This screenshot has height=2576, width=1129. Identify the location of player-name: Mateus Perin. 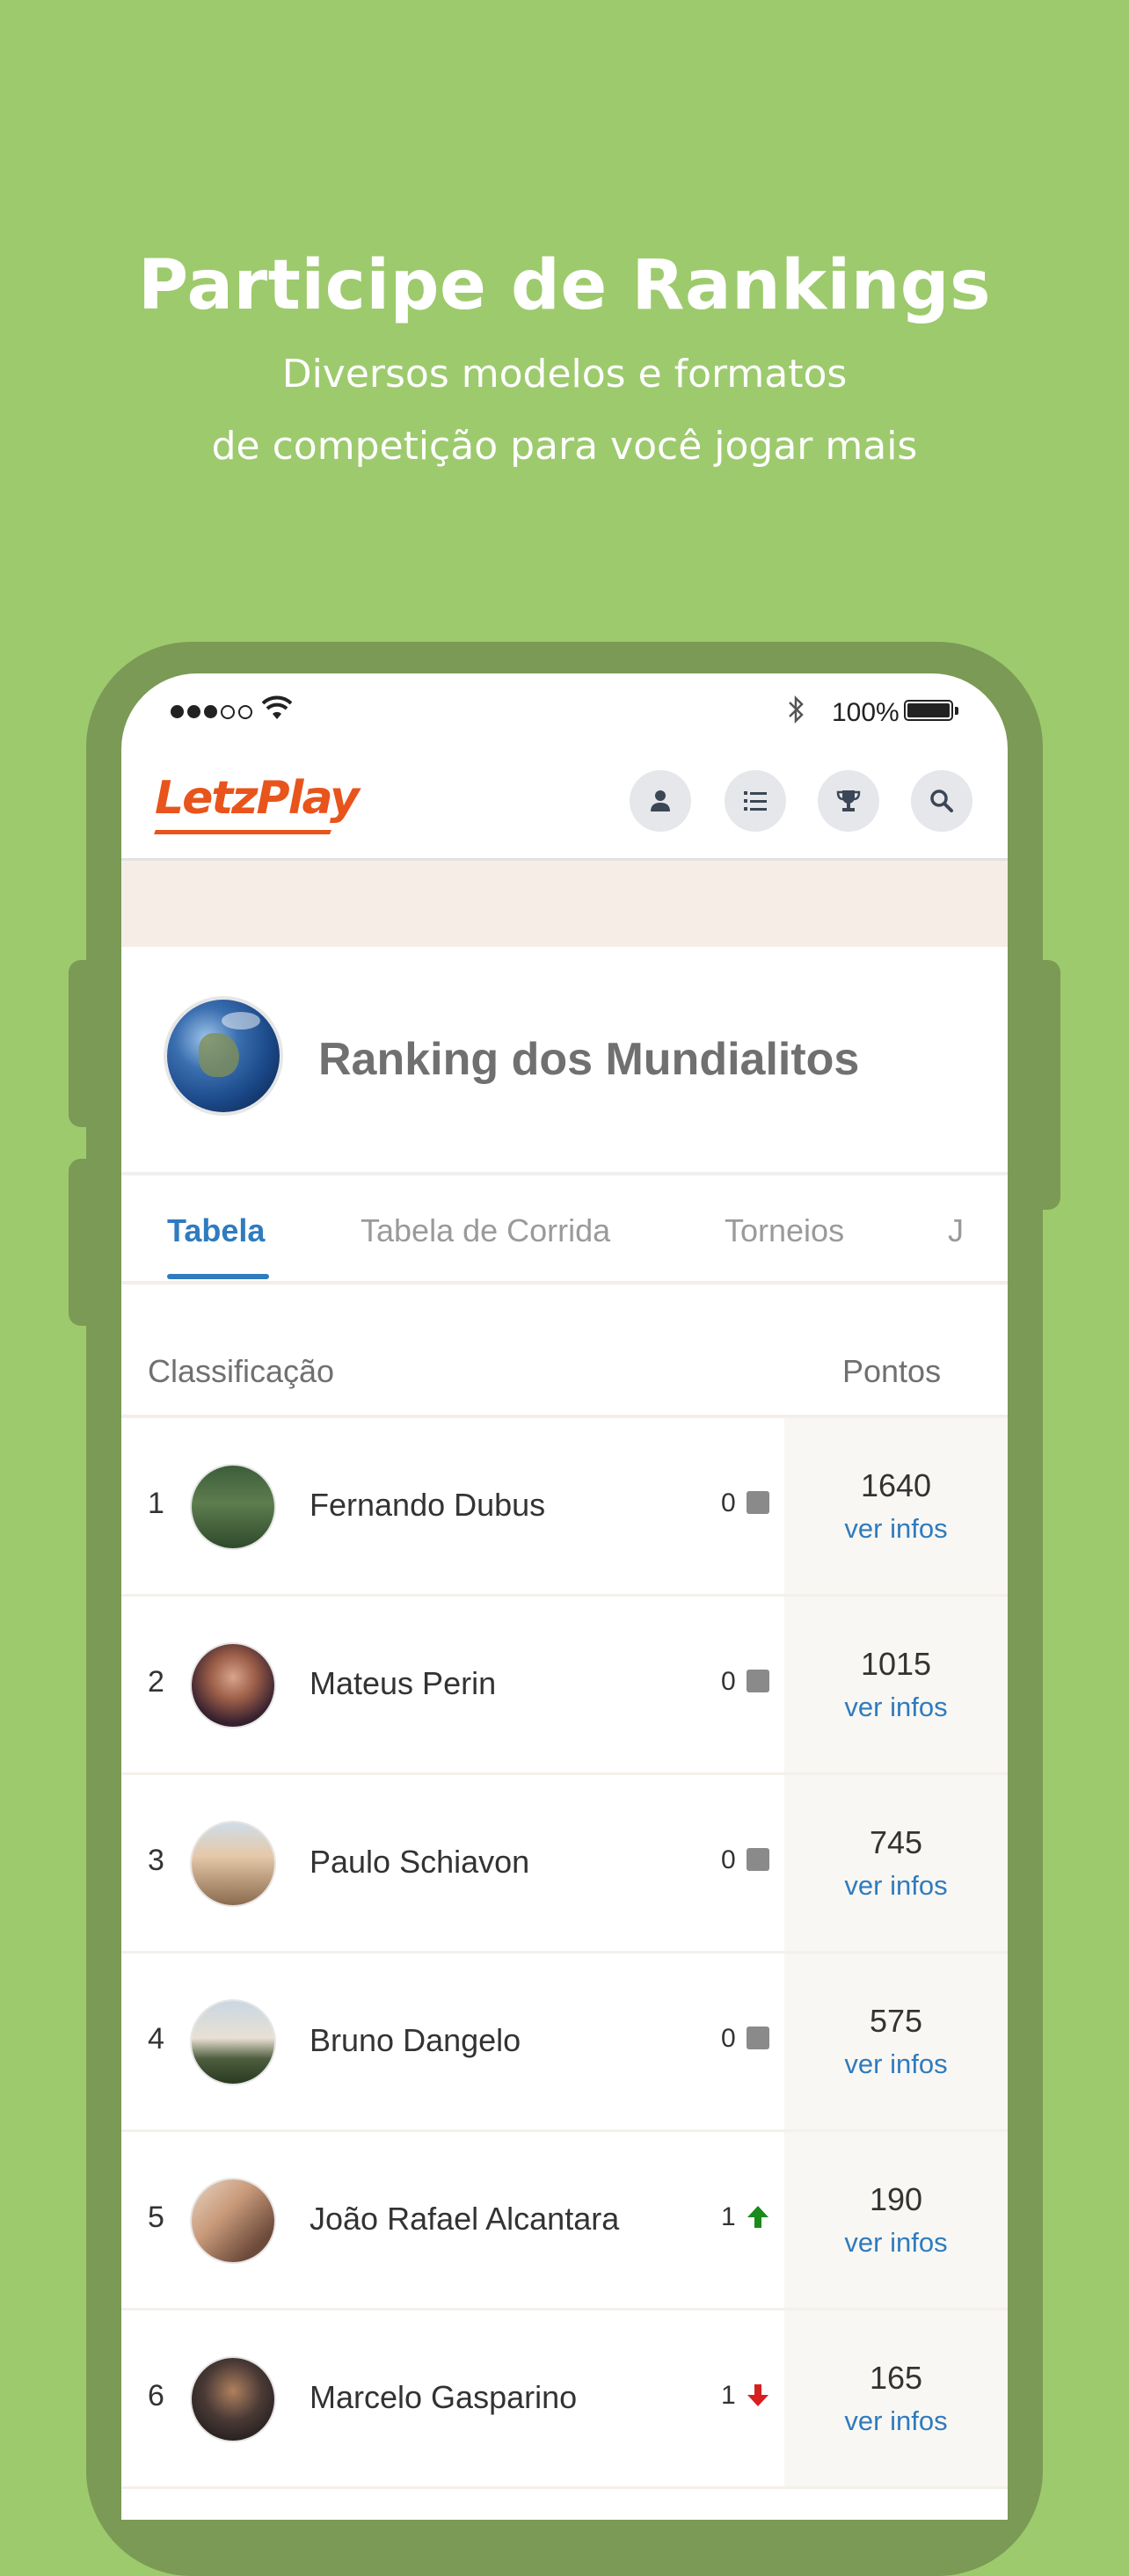
(403, 1683).